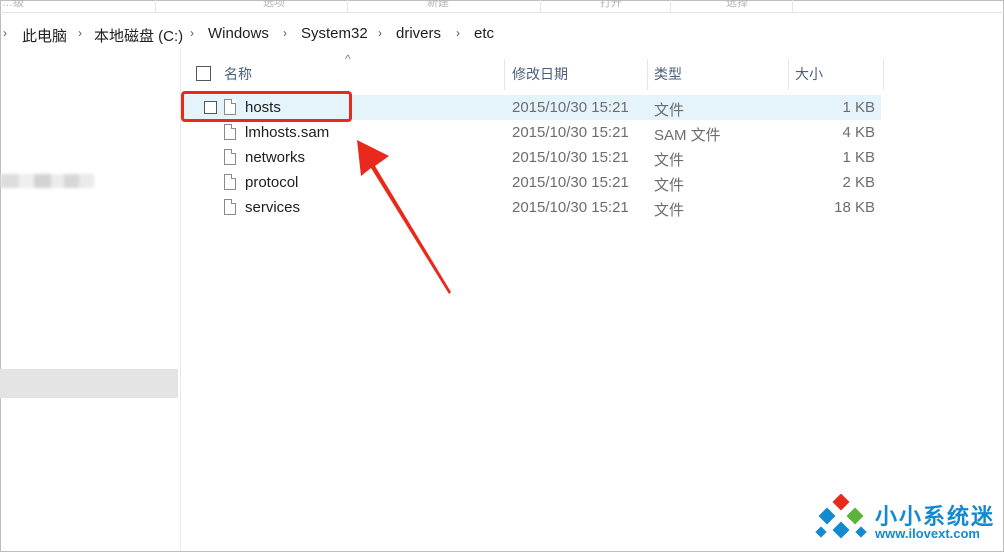  Describe the element at coordinates (905, 519) in the screenshot. I see `watermark: 小小系统迷 www.ilovext.com` at that location.